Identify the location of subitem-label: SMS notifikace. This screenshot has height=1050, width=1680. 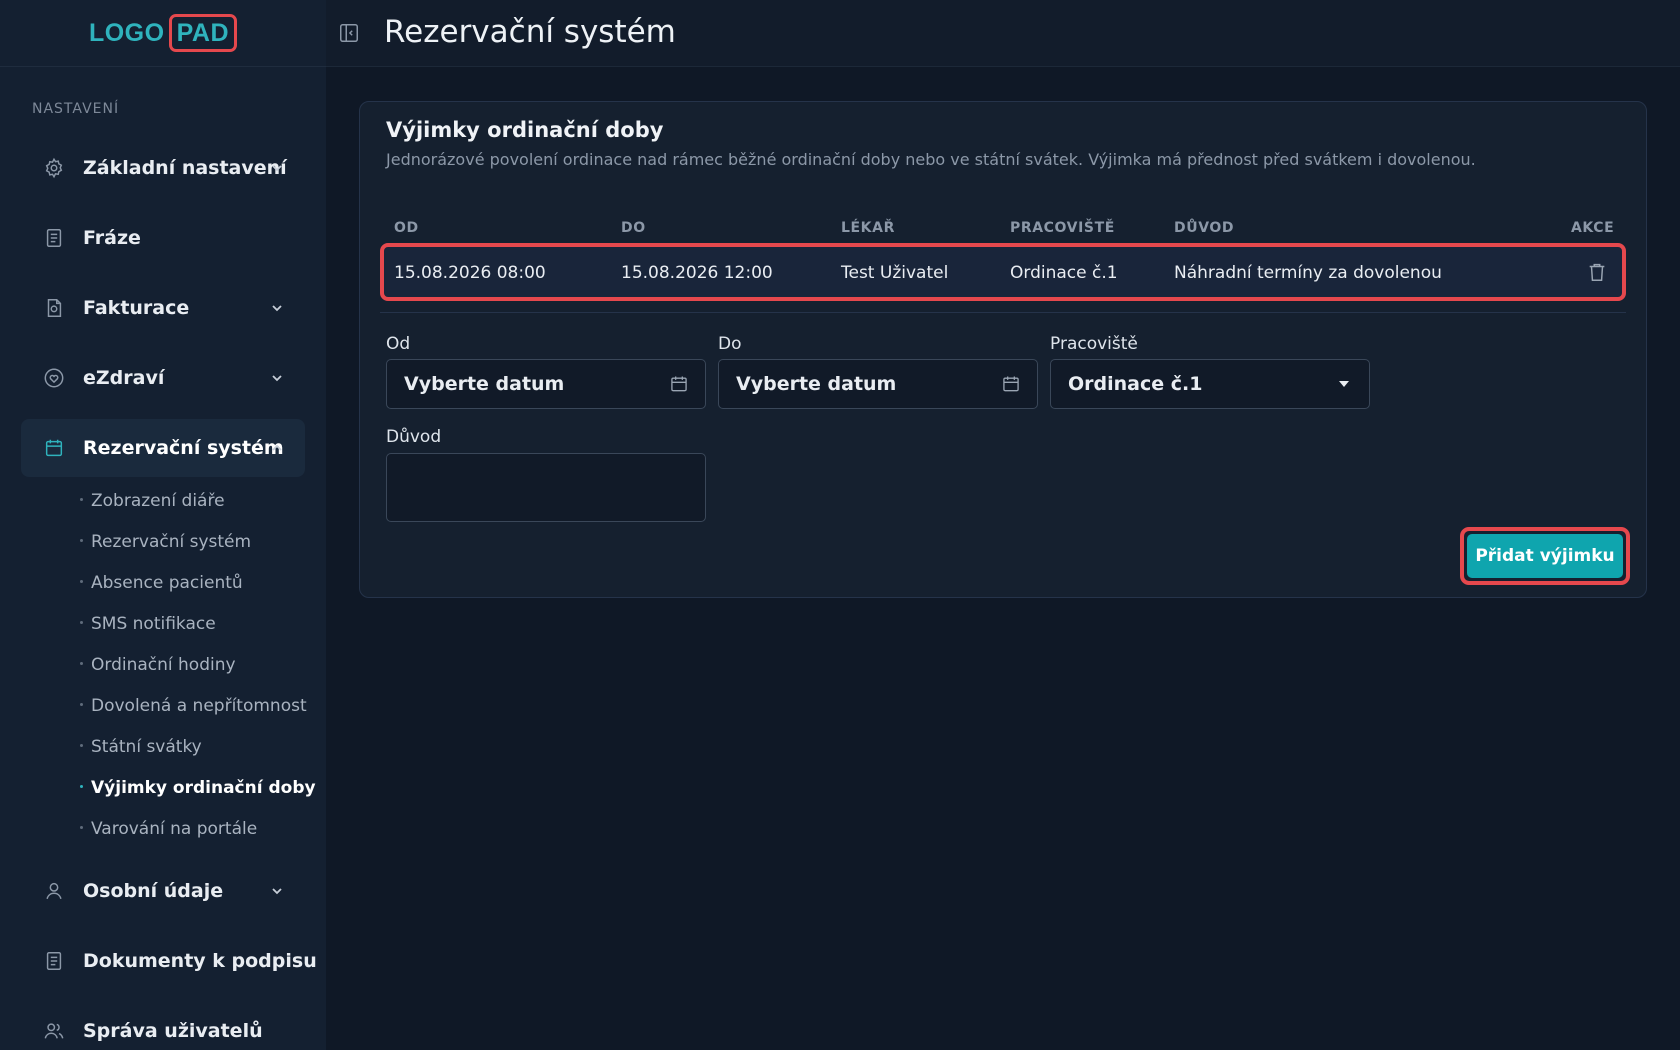
(153, 624).